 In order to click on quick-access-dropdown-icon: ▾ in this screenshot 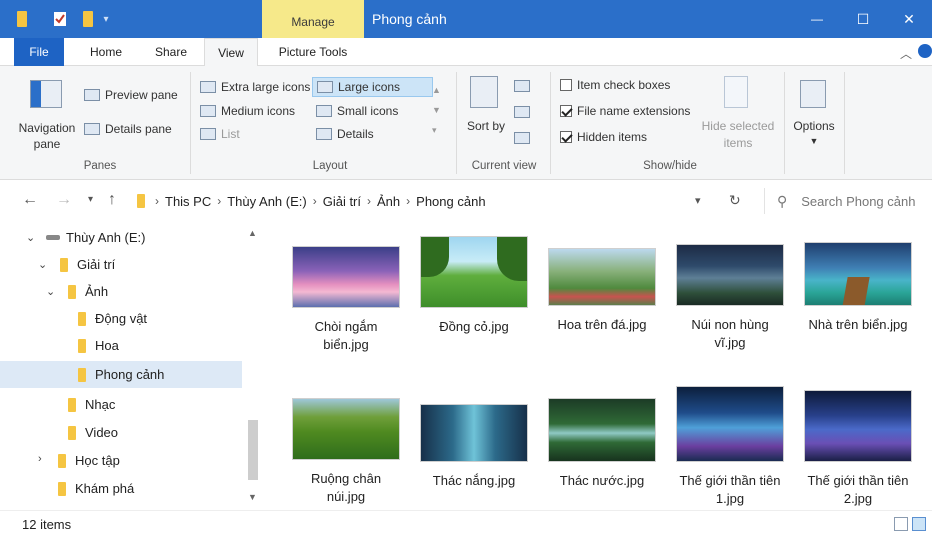, I will do `click(106, 19)`.